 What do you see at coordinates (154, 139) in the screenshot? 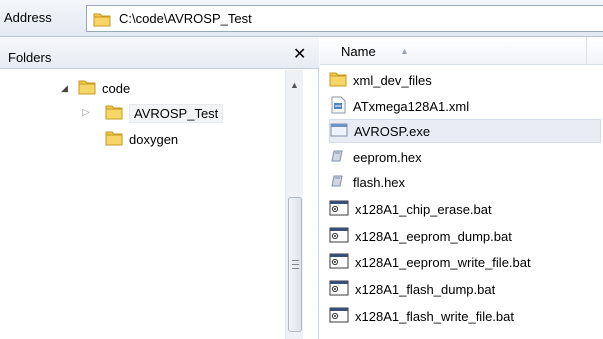
I see `tree-item-label: doxygen` at bounding box center [154, 139].